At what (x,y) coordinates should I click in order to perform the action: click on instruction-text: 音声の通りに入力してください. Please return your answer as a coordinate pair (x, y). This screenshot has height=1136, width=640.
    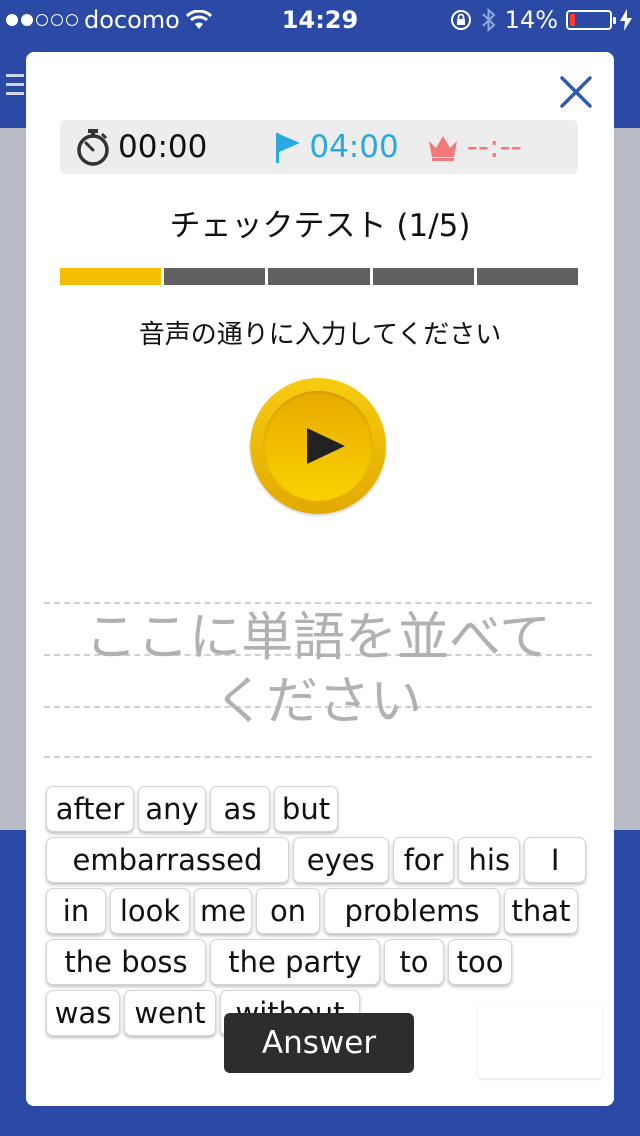
    Looking at the image, I should click on (320, 335).